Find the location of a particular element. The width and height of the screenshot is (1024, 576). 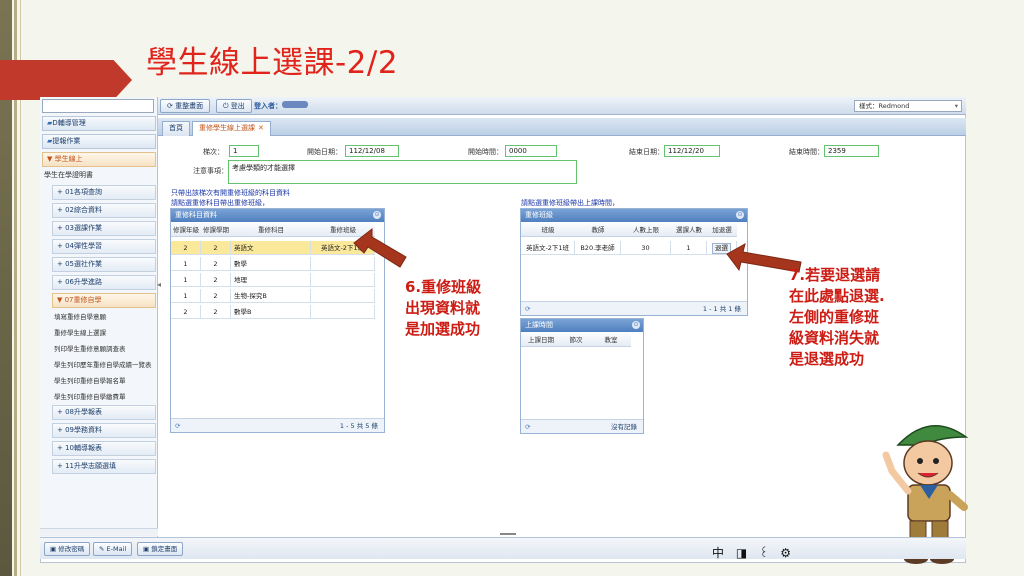

slide-title: 學生線上選課-2/2 is located at coordinates (272, 63).